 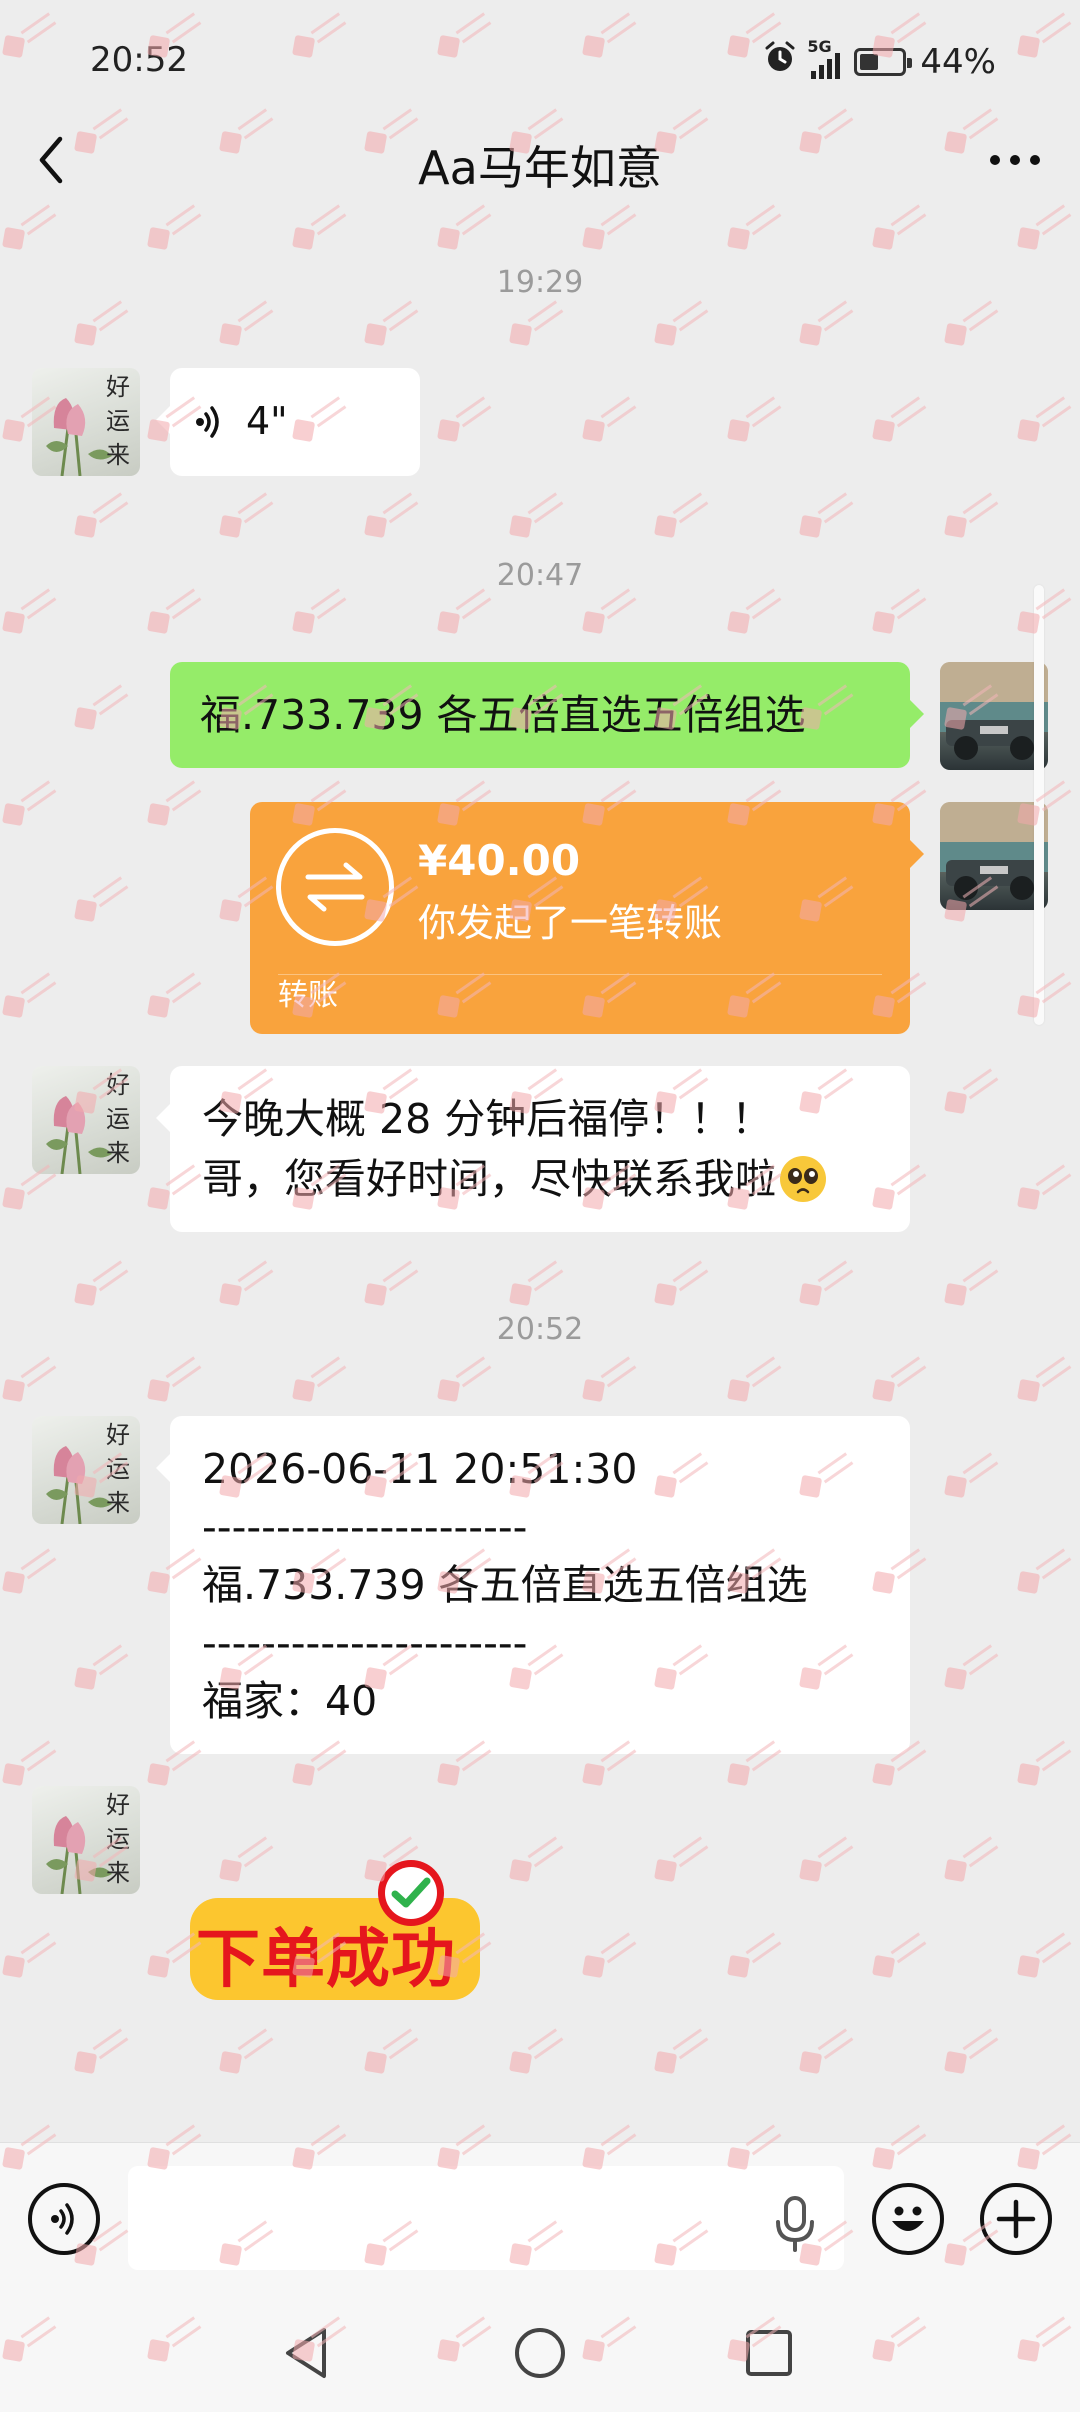 I want to click on receipt-datetime: 2026-06-11 20:51:30, so click(x=420, y=1469).